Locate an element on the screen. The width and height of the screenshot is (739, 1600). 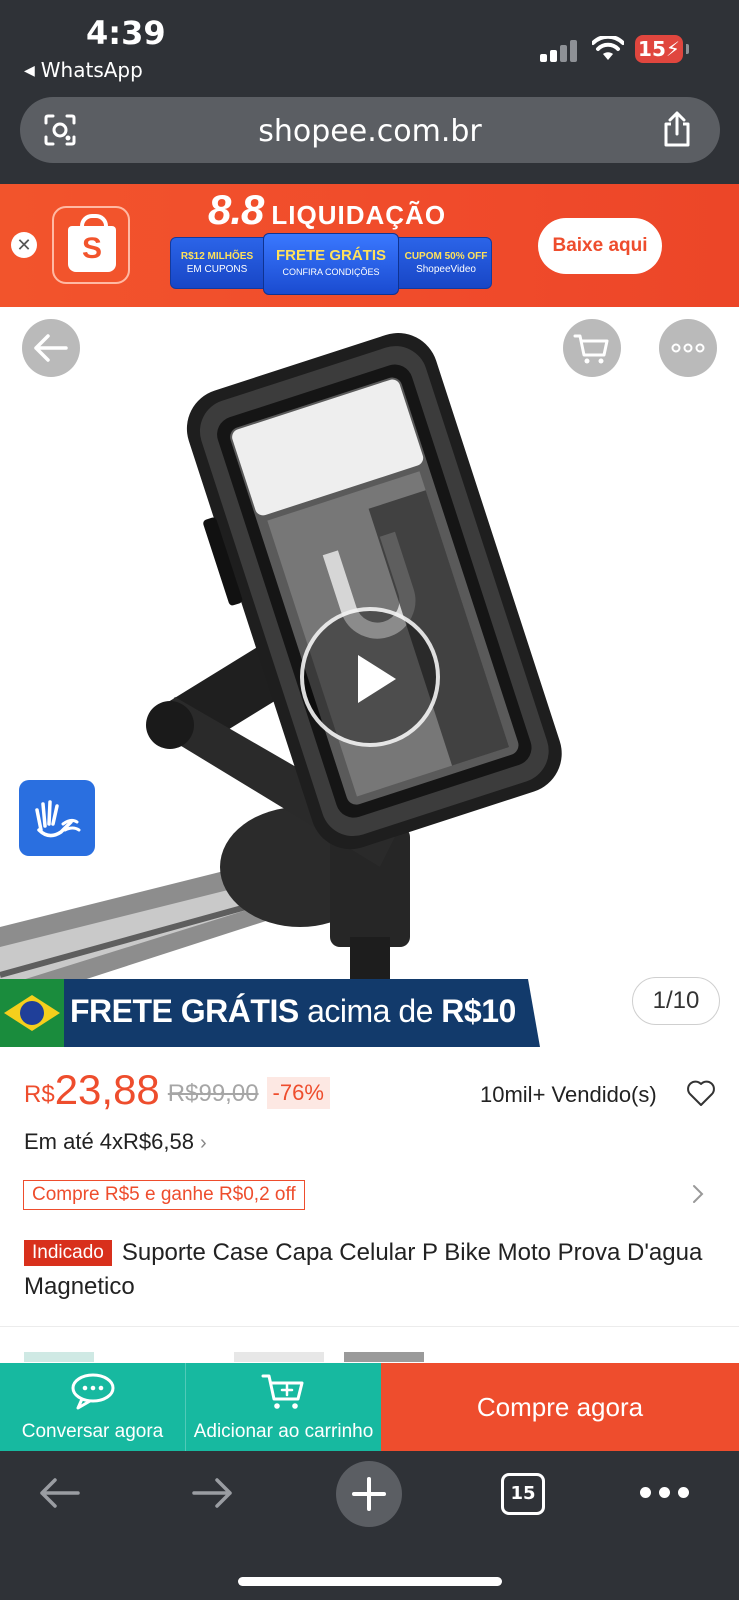
promo3-bottom: ShopeeVideo is located at coordinates (446, 269).